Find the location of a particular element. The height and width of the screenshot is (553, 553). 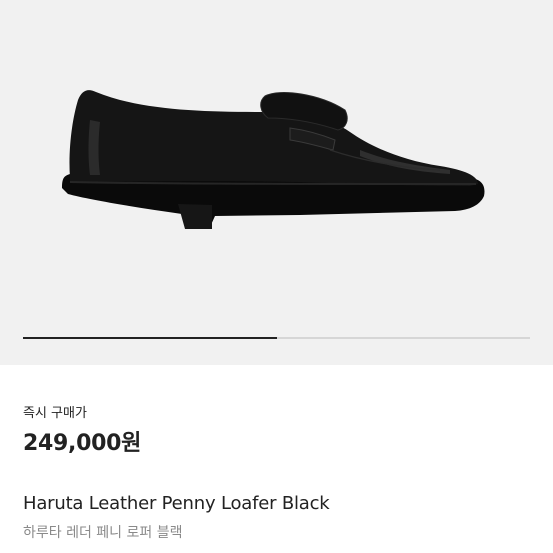

carousel-progress-track is located at coordinates (276, 338).